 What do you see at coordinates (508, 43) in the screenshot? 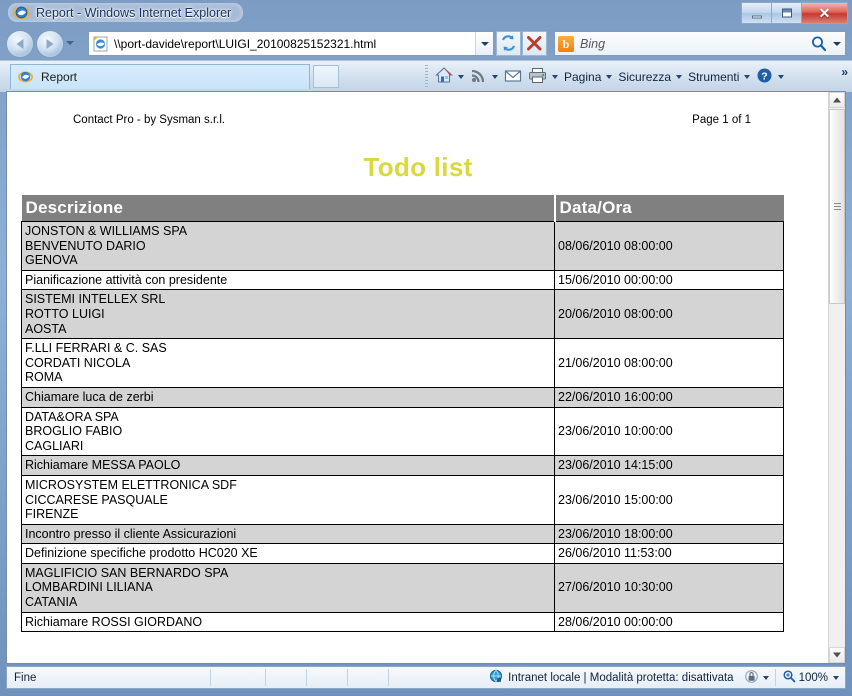
I see `refresh-button` at bounding box center [508, 43].